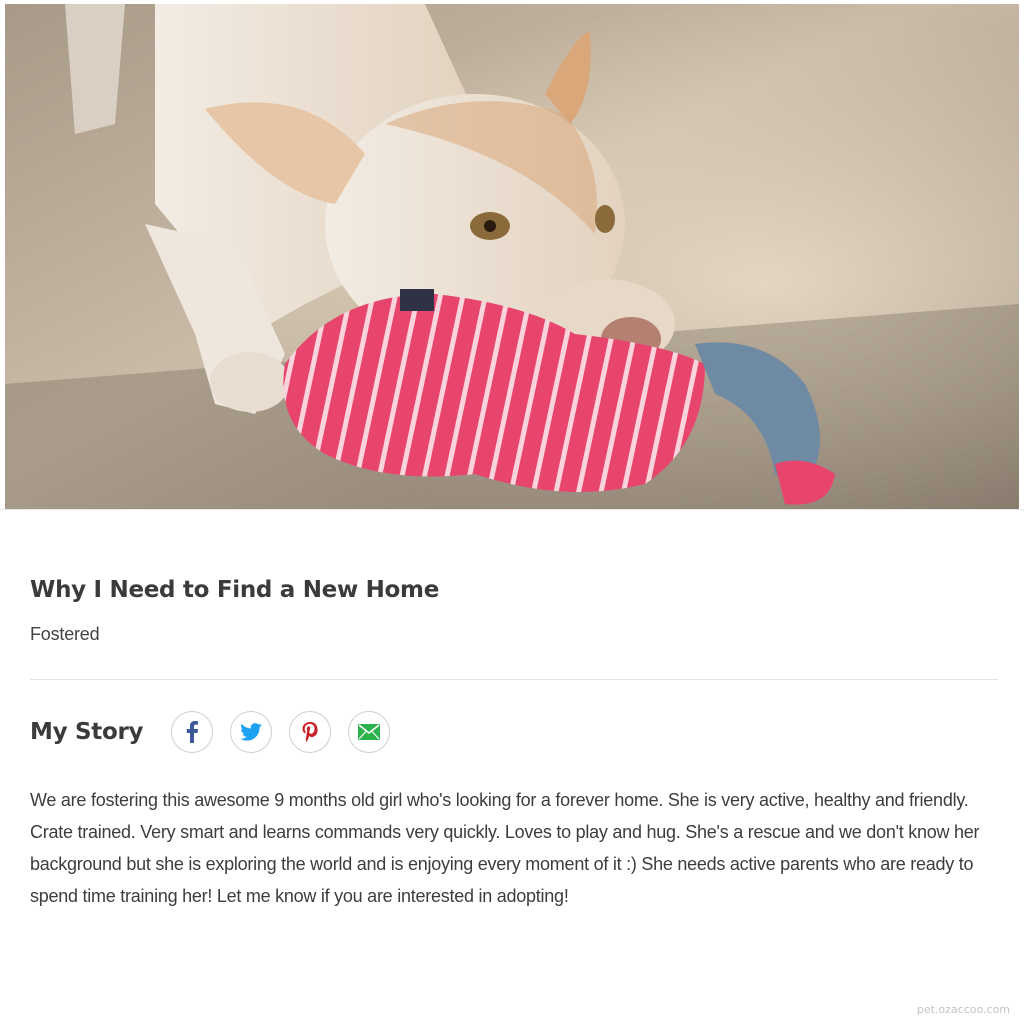  Describe the element at coordinates (514, 679) in the screenshot. I see `section-divider` at that location.